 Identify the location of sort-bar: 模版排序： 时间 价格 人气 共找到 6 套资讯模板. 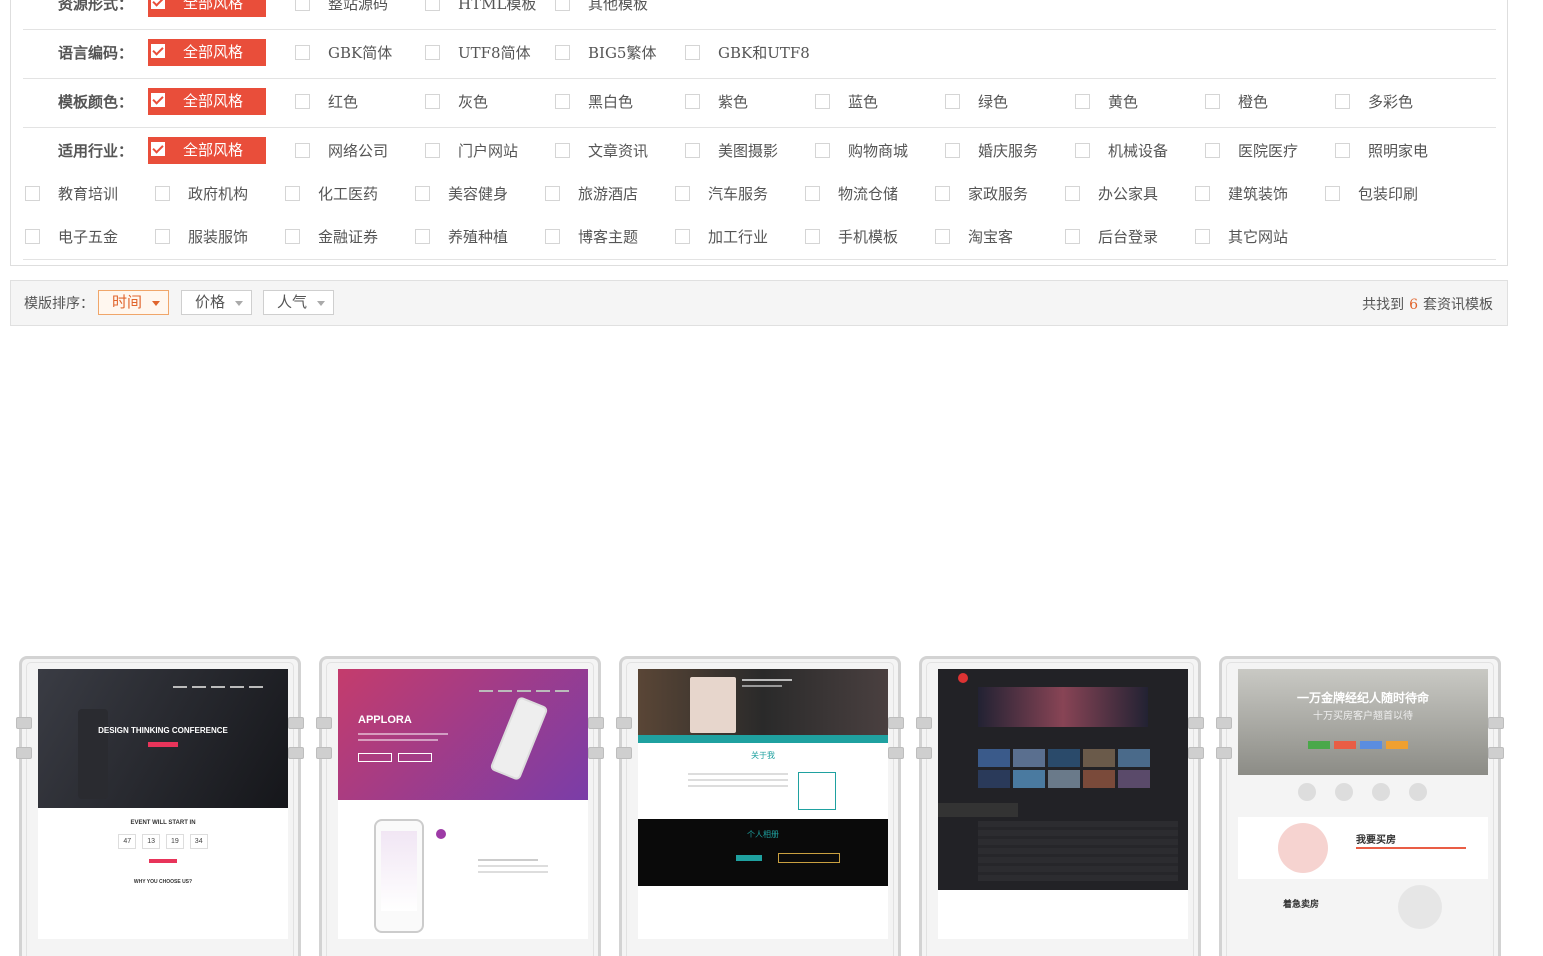
(759, 303).